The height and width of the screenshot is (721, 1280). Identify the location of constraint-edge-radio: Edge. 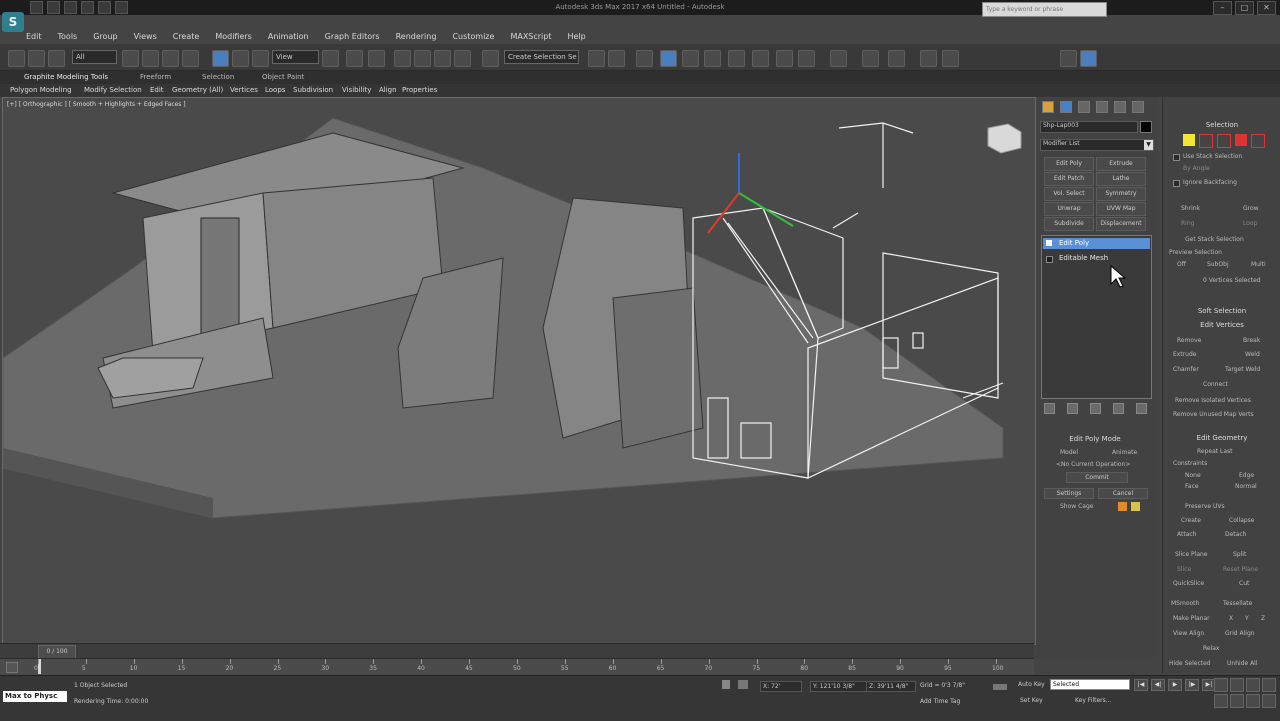
(1246, 475).